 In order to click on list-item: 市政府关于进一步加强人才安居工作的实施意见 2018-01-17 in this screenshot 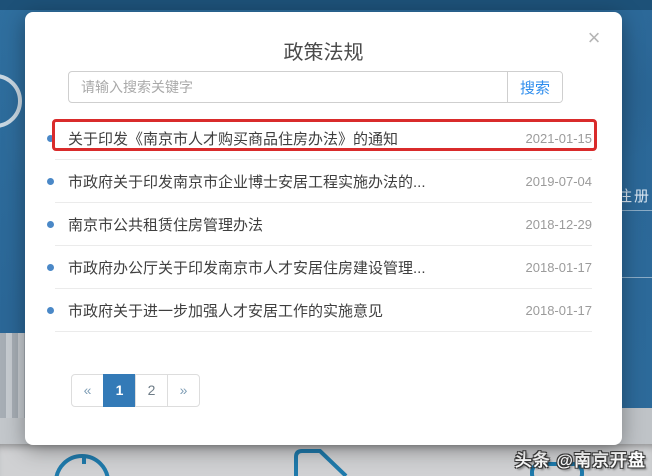, I will do `click(320, 310)`.